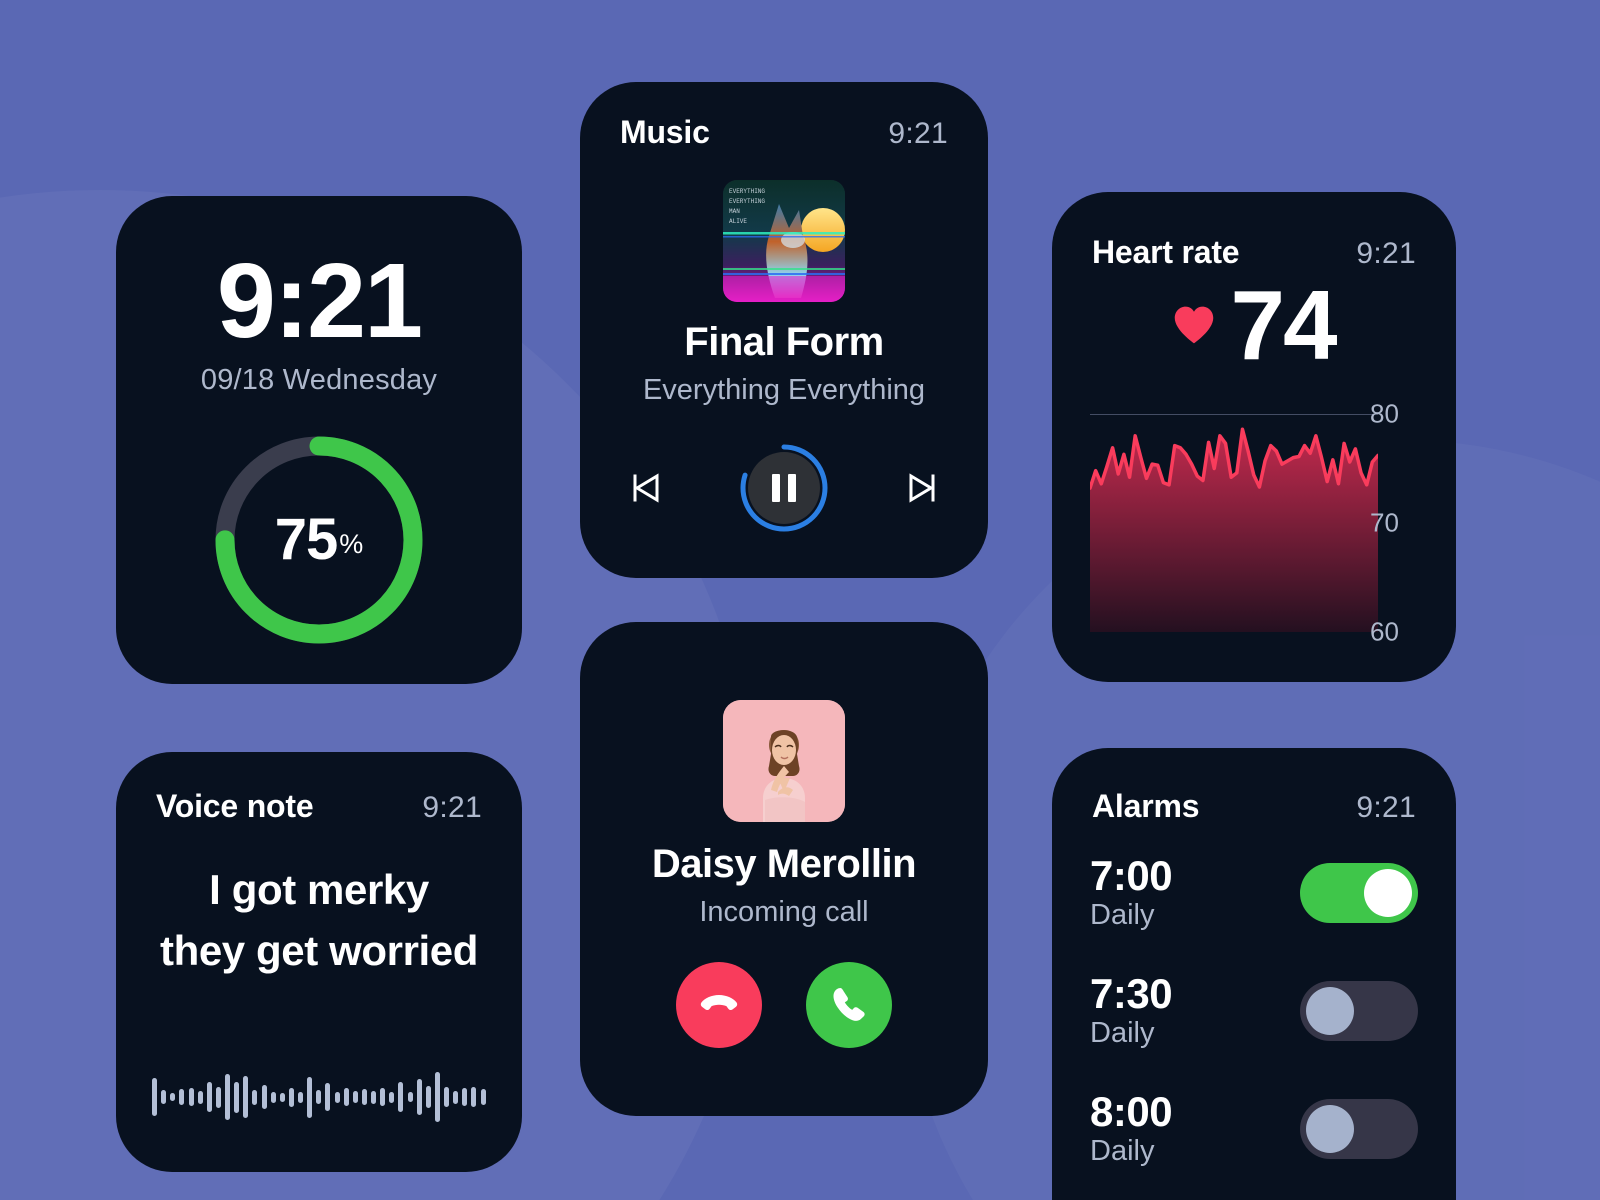  I want to click on pause-icon, so click(784, 488).